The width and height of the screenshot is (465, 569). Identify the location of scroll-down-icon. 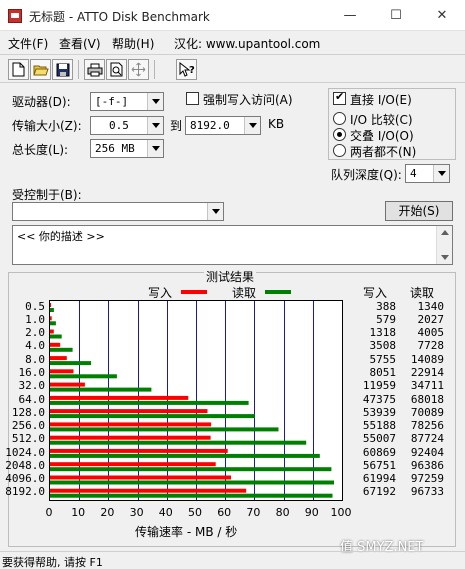
(445, 257).